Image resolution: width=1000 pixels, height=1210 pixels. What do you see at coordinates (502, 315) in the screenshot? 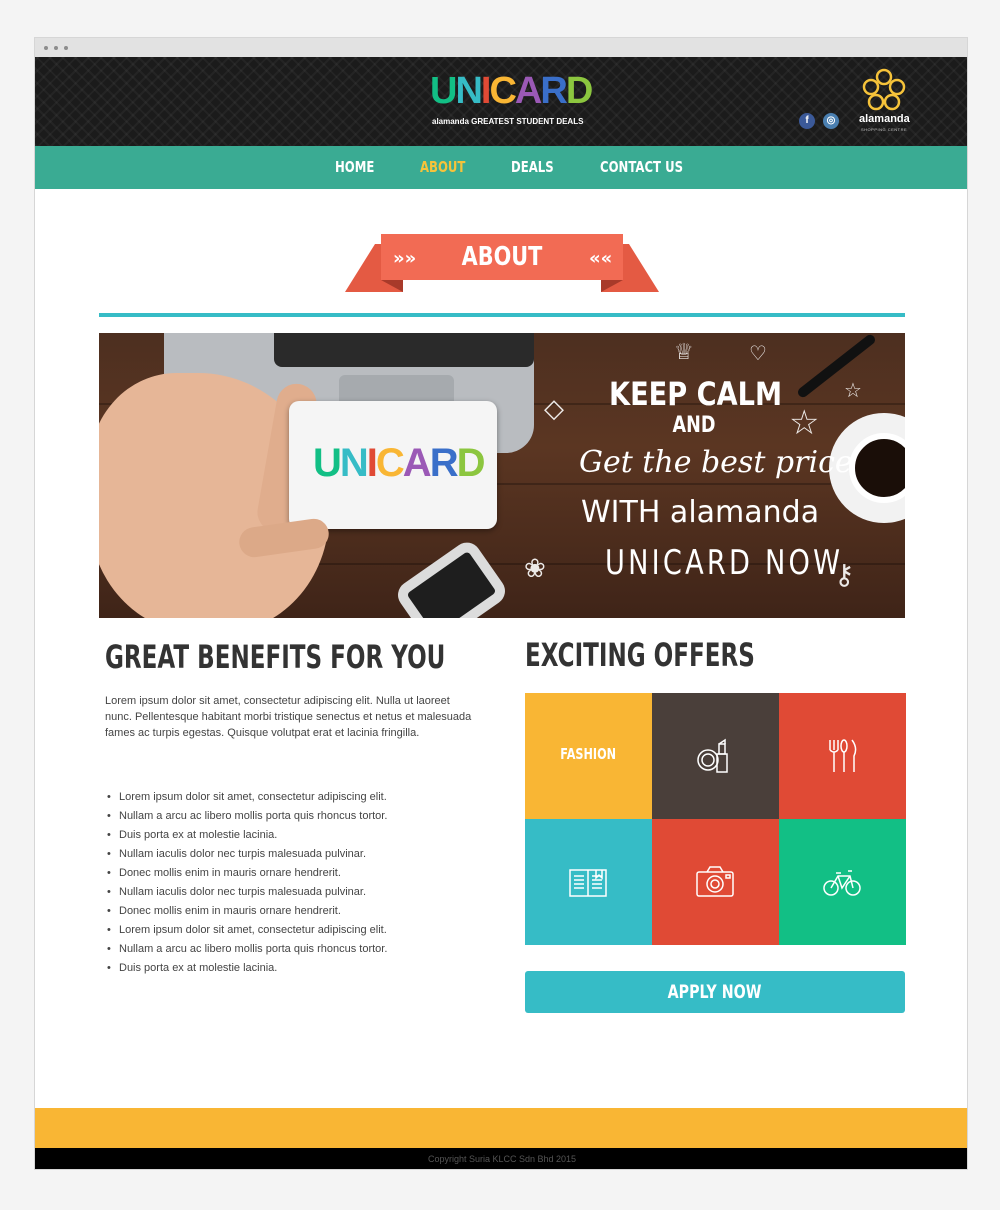
I see `title-divider` at bounding box center [502, 315].